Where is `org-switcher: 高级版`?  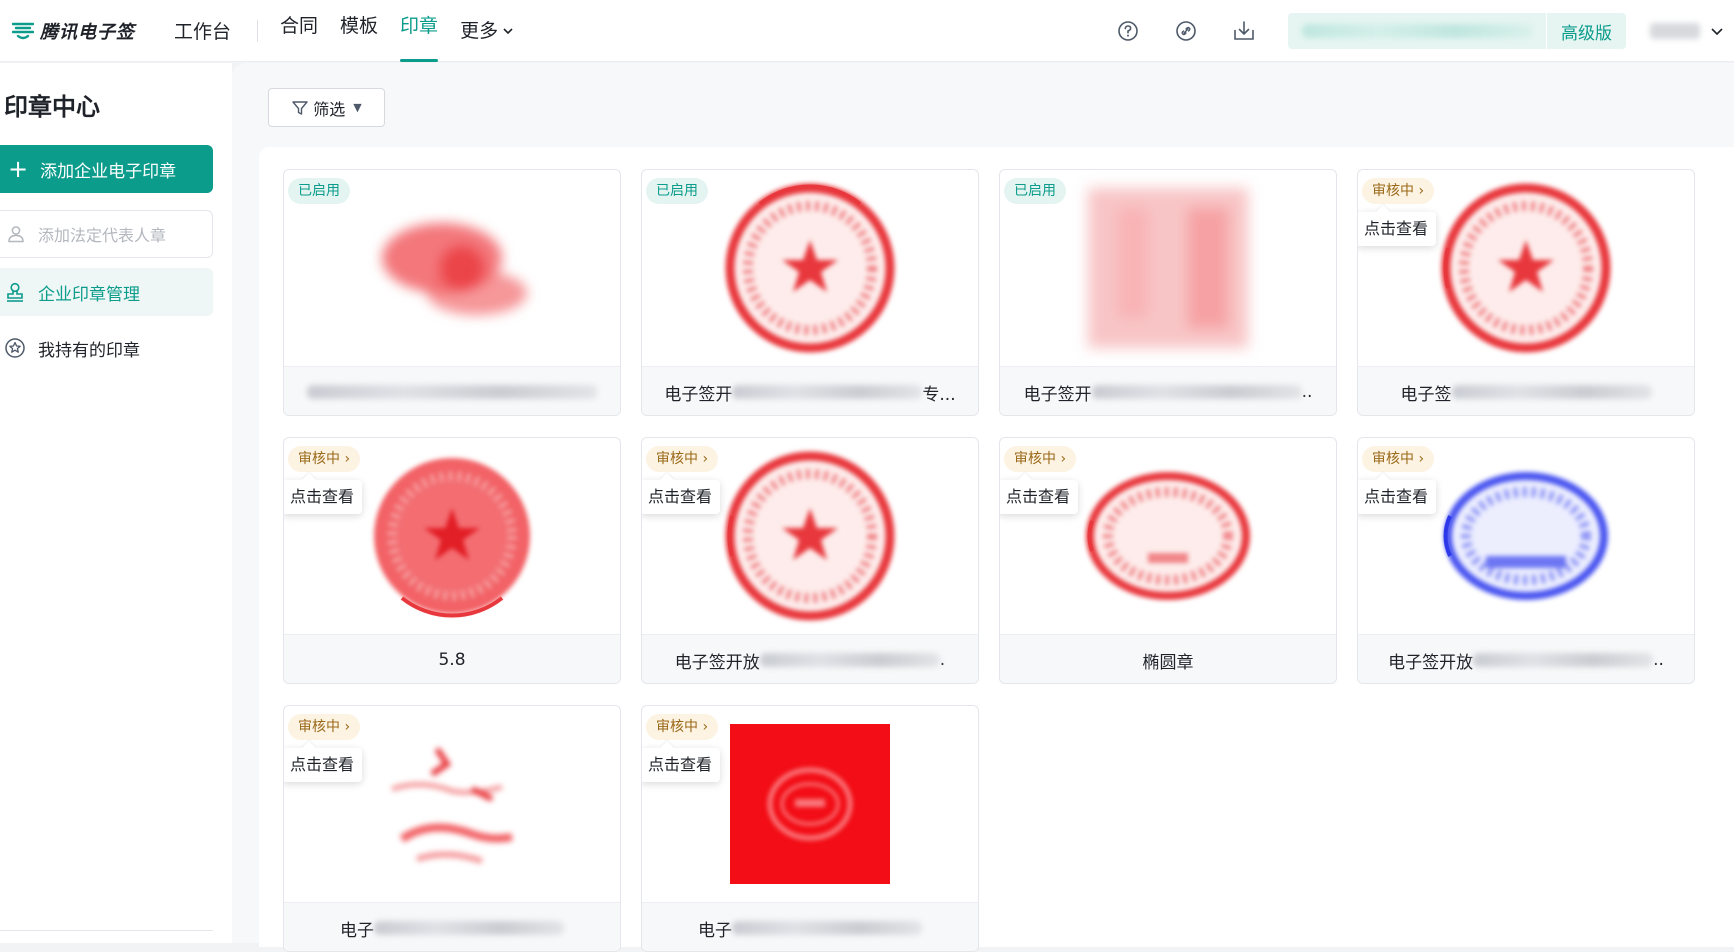 org-switcher: 高级版 is located at coordinates (1457, 31).